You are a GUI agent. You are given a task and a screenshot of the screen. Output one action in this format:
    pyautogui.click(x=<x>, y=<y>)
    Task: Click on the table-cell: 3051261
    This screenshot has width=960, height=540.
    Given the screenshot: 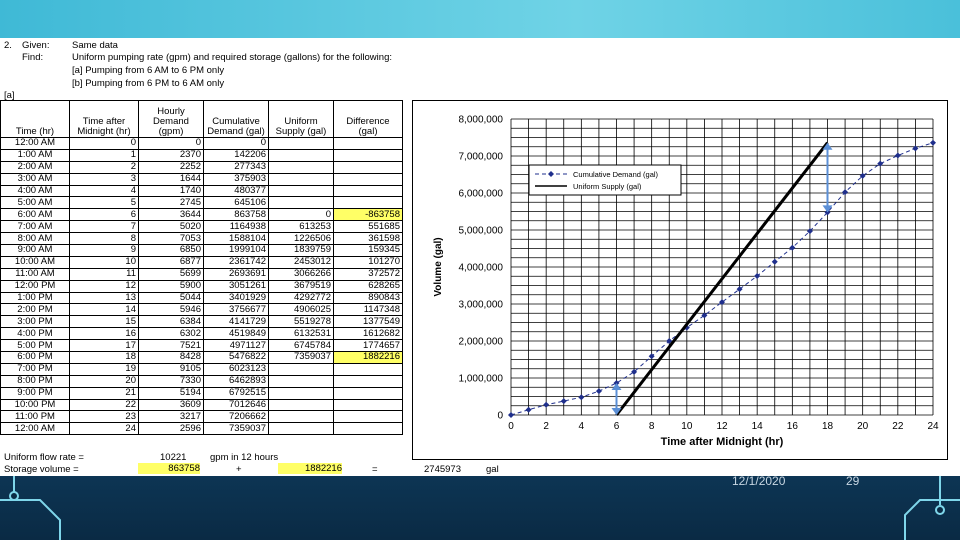 What is the action you would take?
    pyautogui.click(x=236, y=286)
    